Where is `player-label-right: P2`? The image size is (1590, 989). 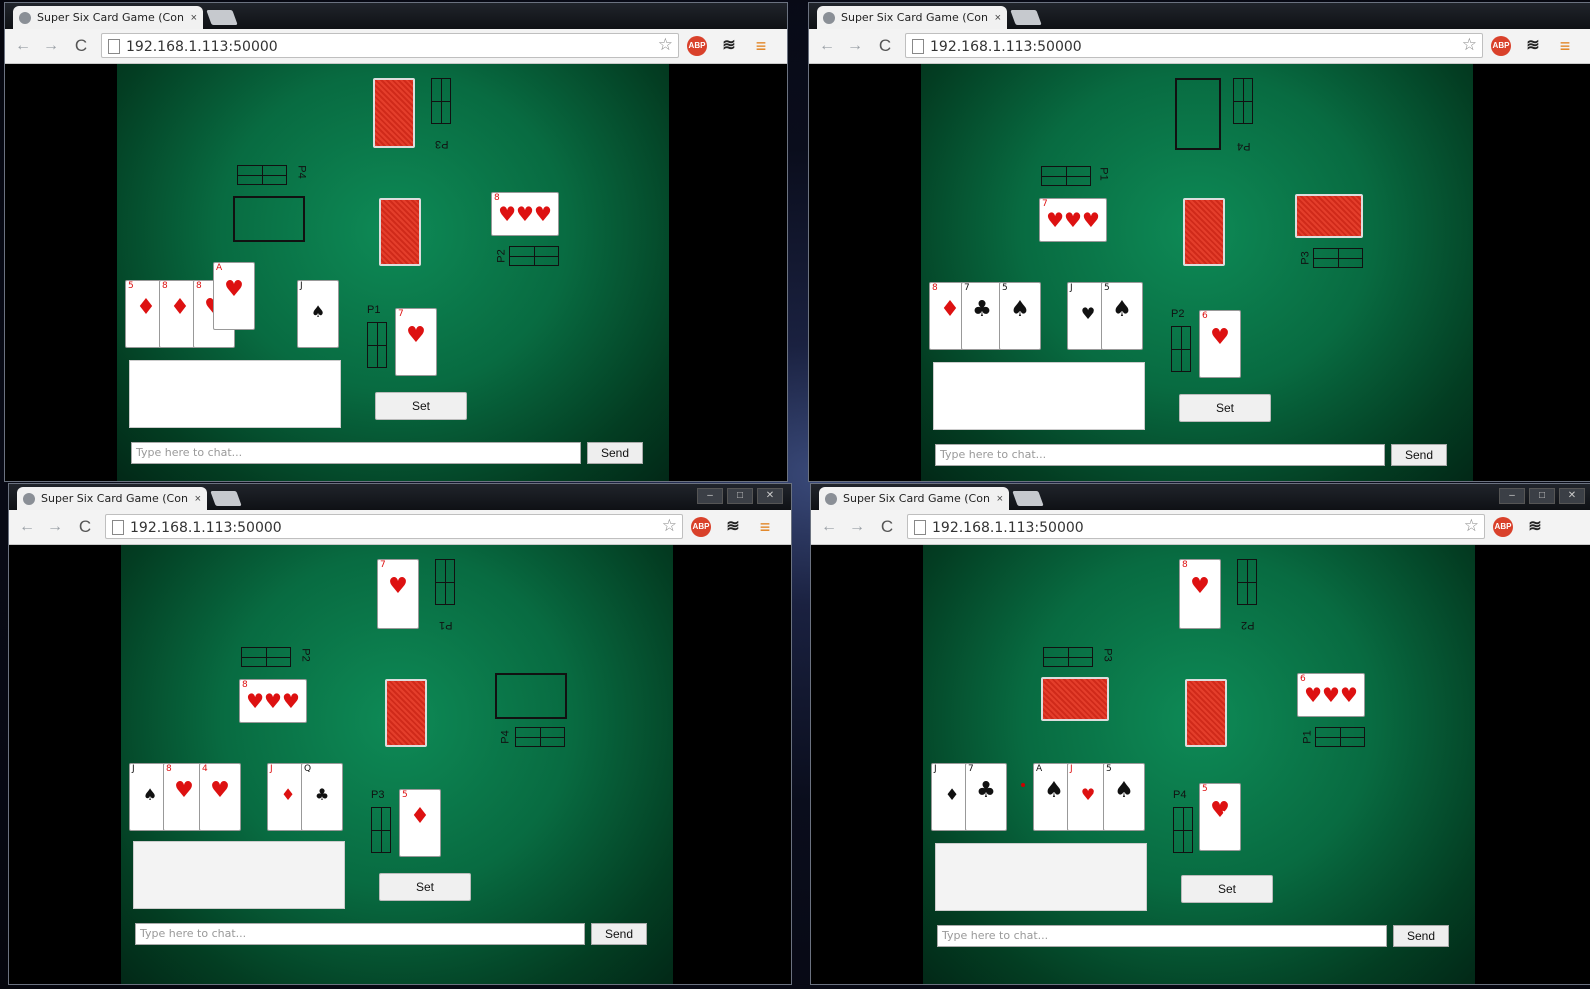
player-label-right: P2 is located at coordinates (501, 256).